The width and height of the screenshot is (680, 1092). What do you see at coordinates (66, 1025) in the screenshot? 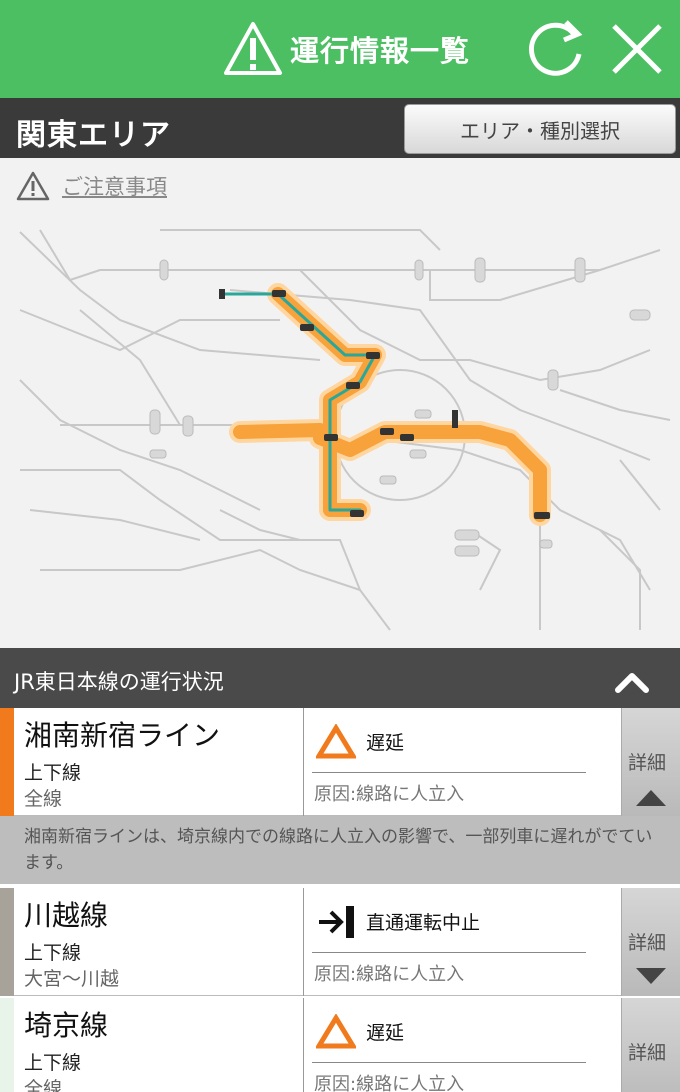
I see `line-name: 埼京線` at bounding box center [66, 1025].